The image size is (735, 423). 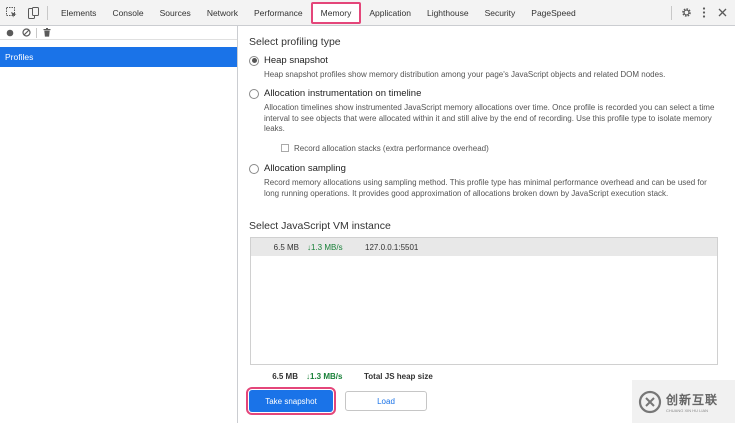 What do you see at coordinates (285, 148) in the screenshot?
I see `record-allocation-stacks-checkbox` at bounding box center [285, 148].